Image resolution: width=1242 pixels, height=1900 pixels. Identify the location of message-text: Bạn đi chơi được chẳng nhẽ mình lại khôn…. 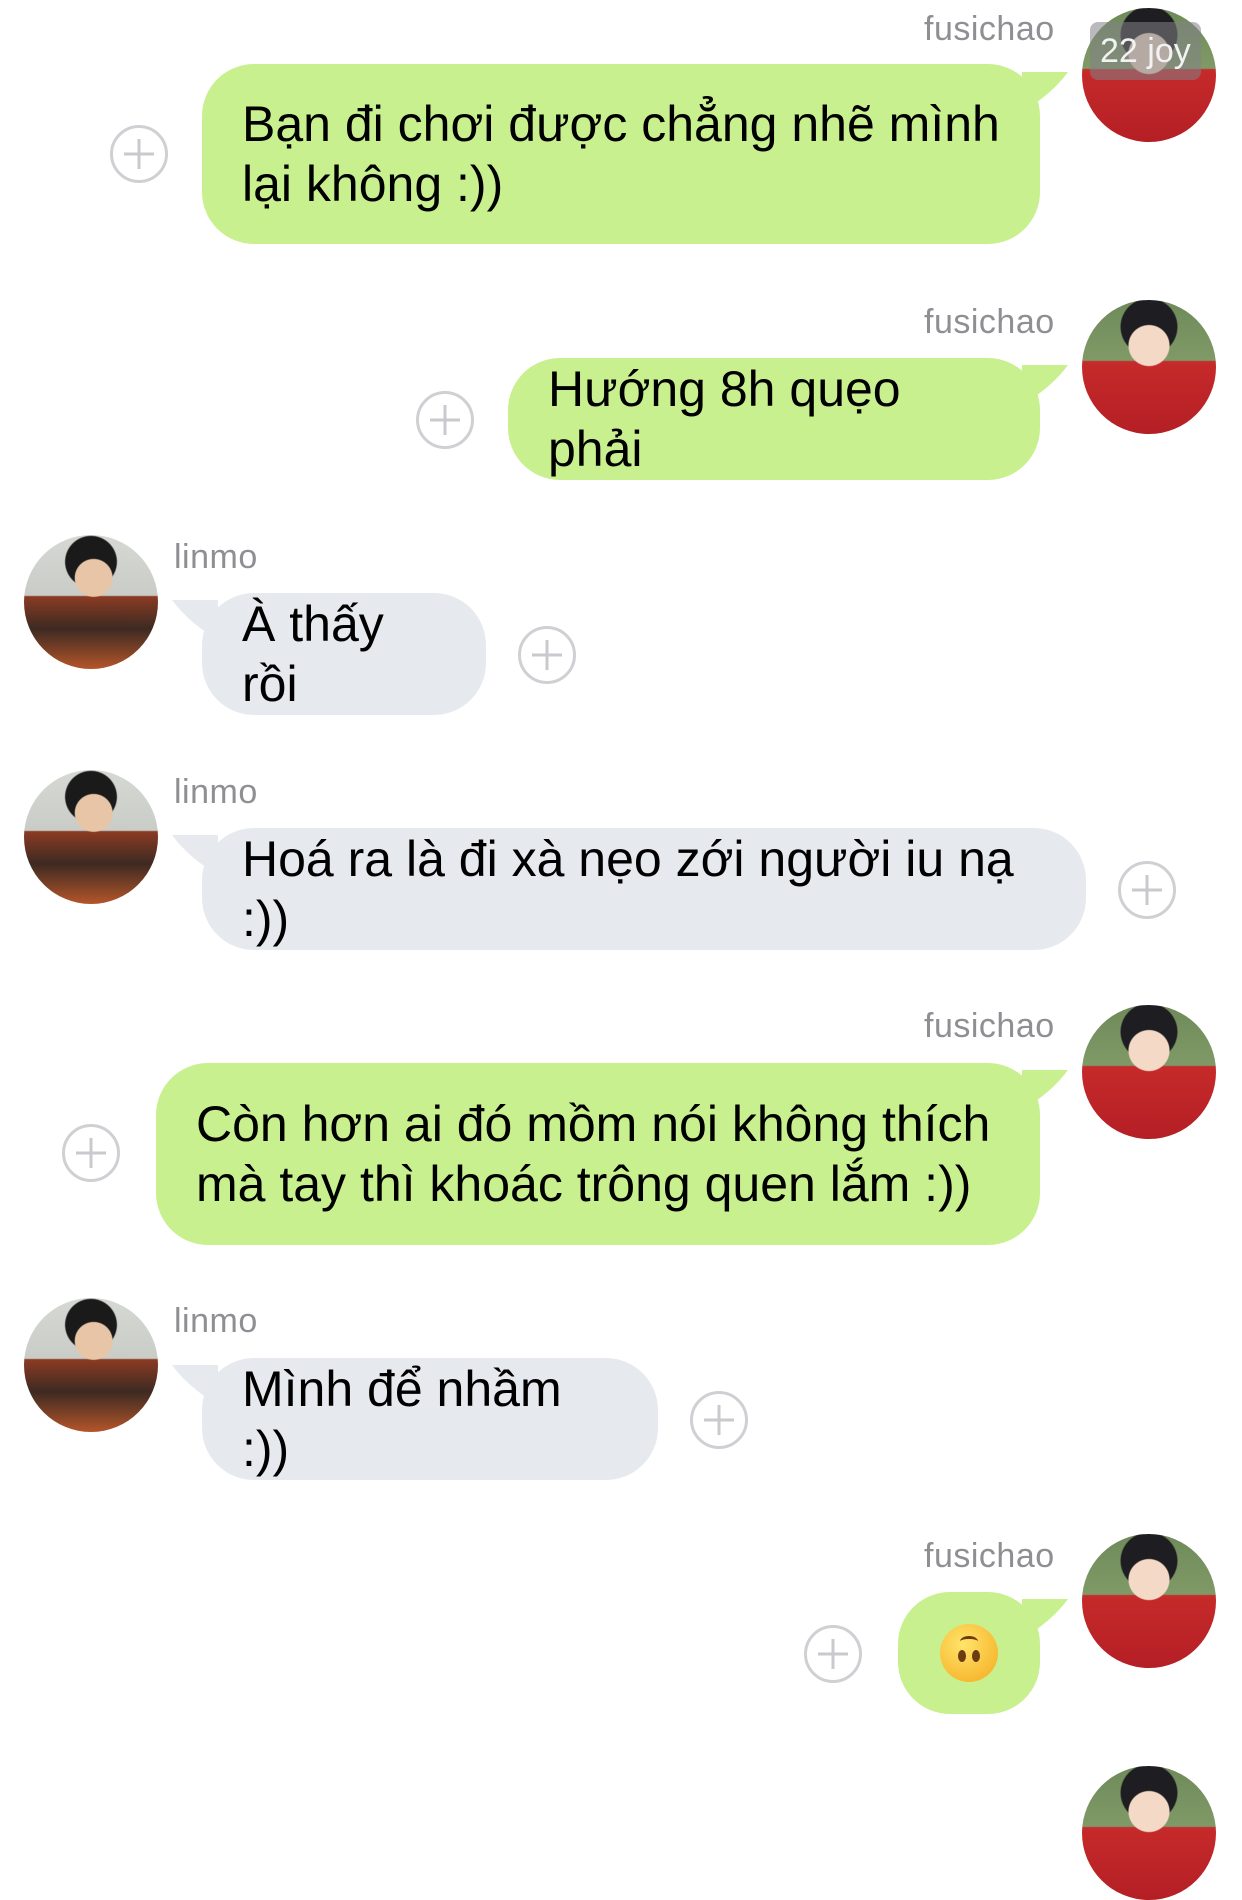
(621, 154).